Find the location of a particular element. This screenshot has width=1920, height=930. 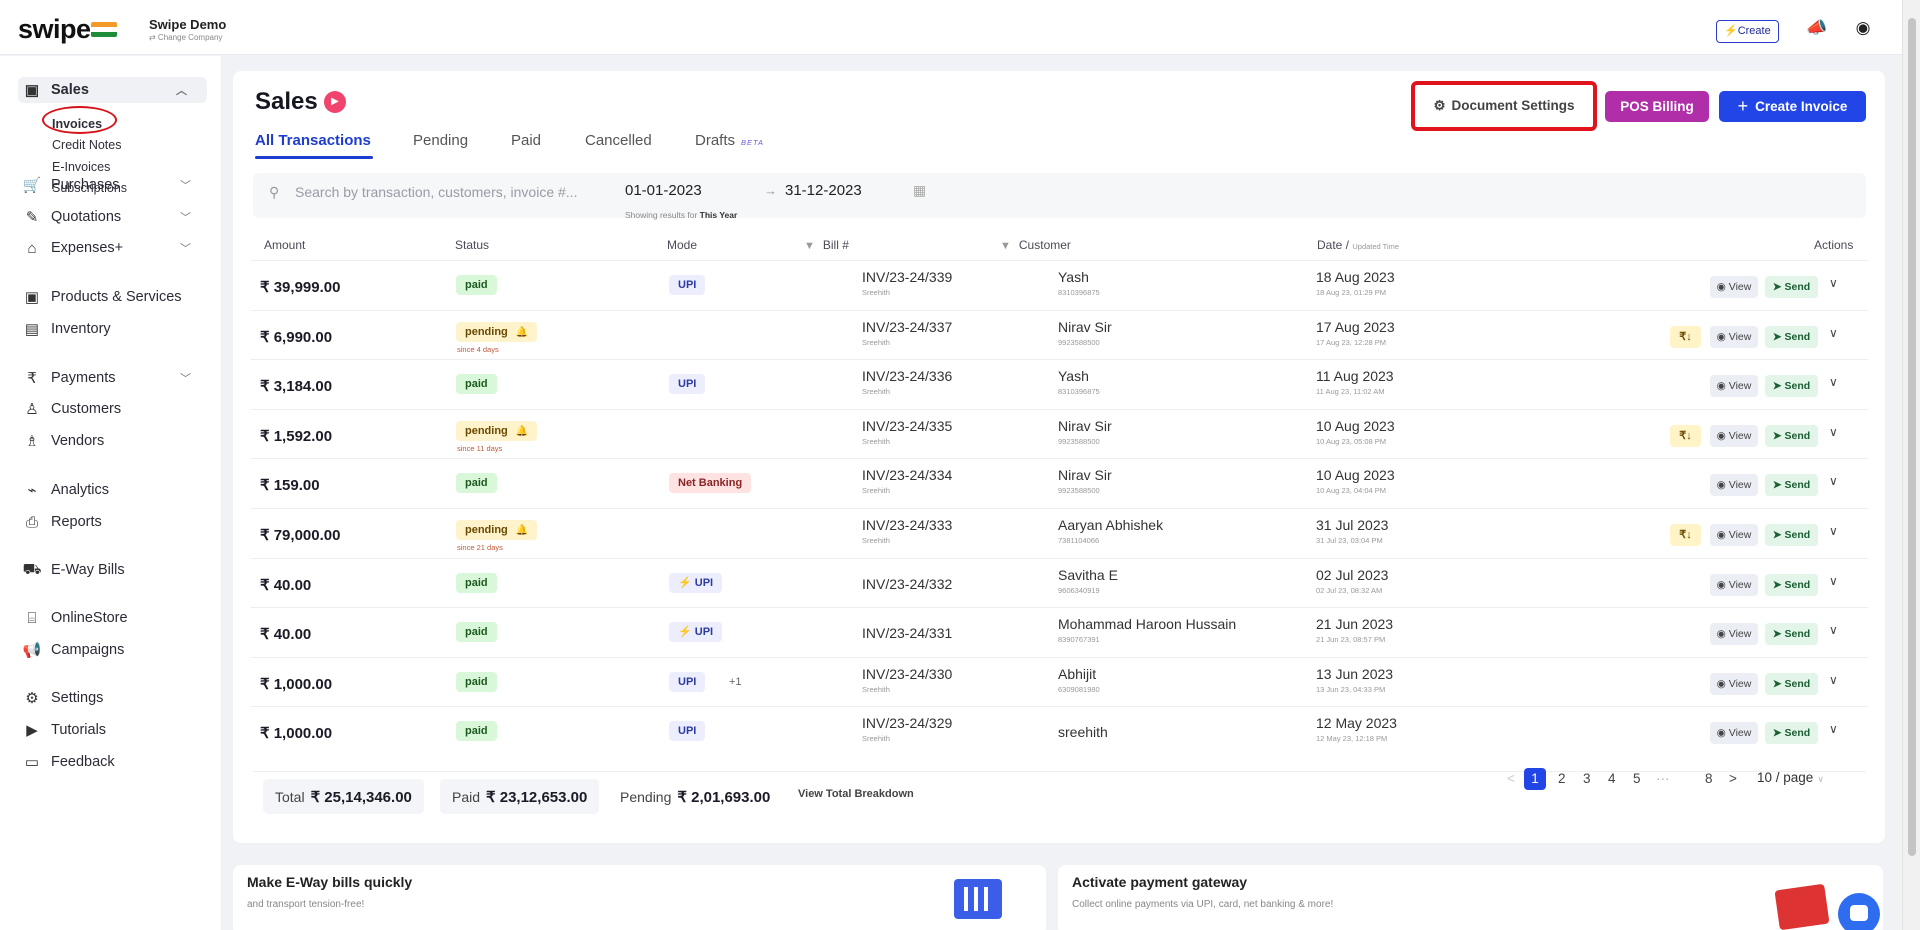

next-page-button: > is located at coordinates (1733, 778).